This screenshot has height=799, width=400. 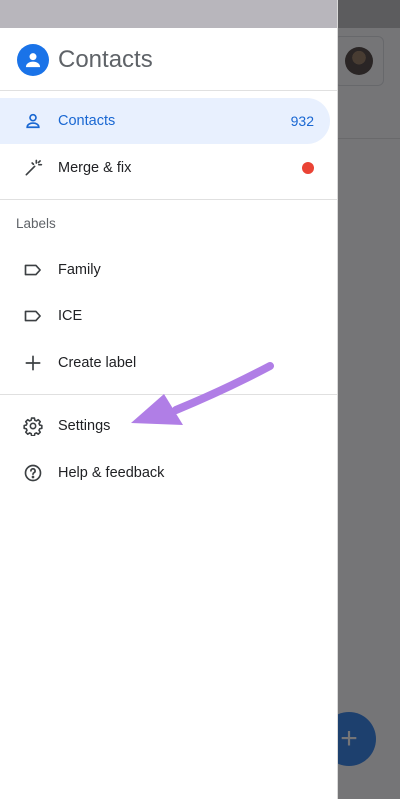 I want to click on contacts-logo-icon, so click(x=33, y=60).